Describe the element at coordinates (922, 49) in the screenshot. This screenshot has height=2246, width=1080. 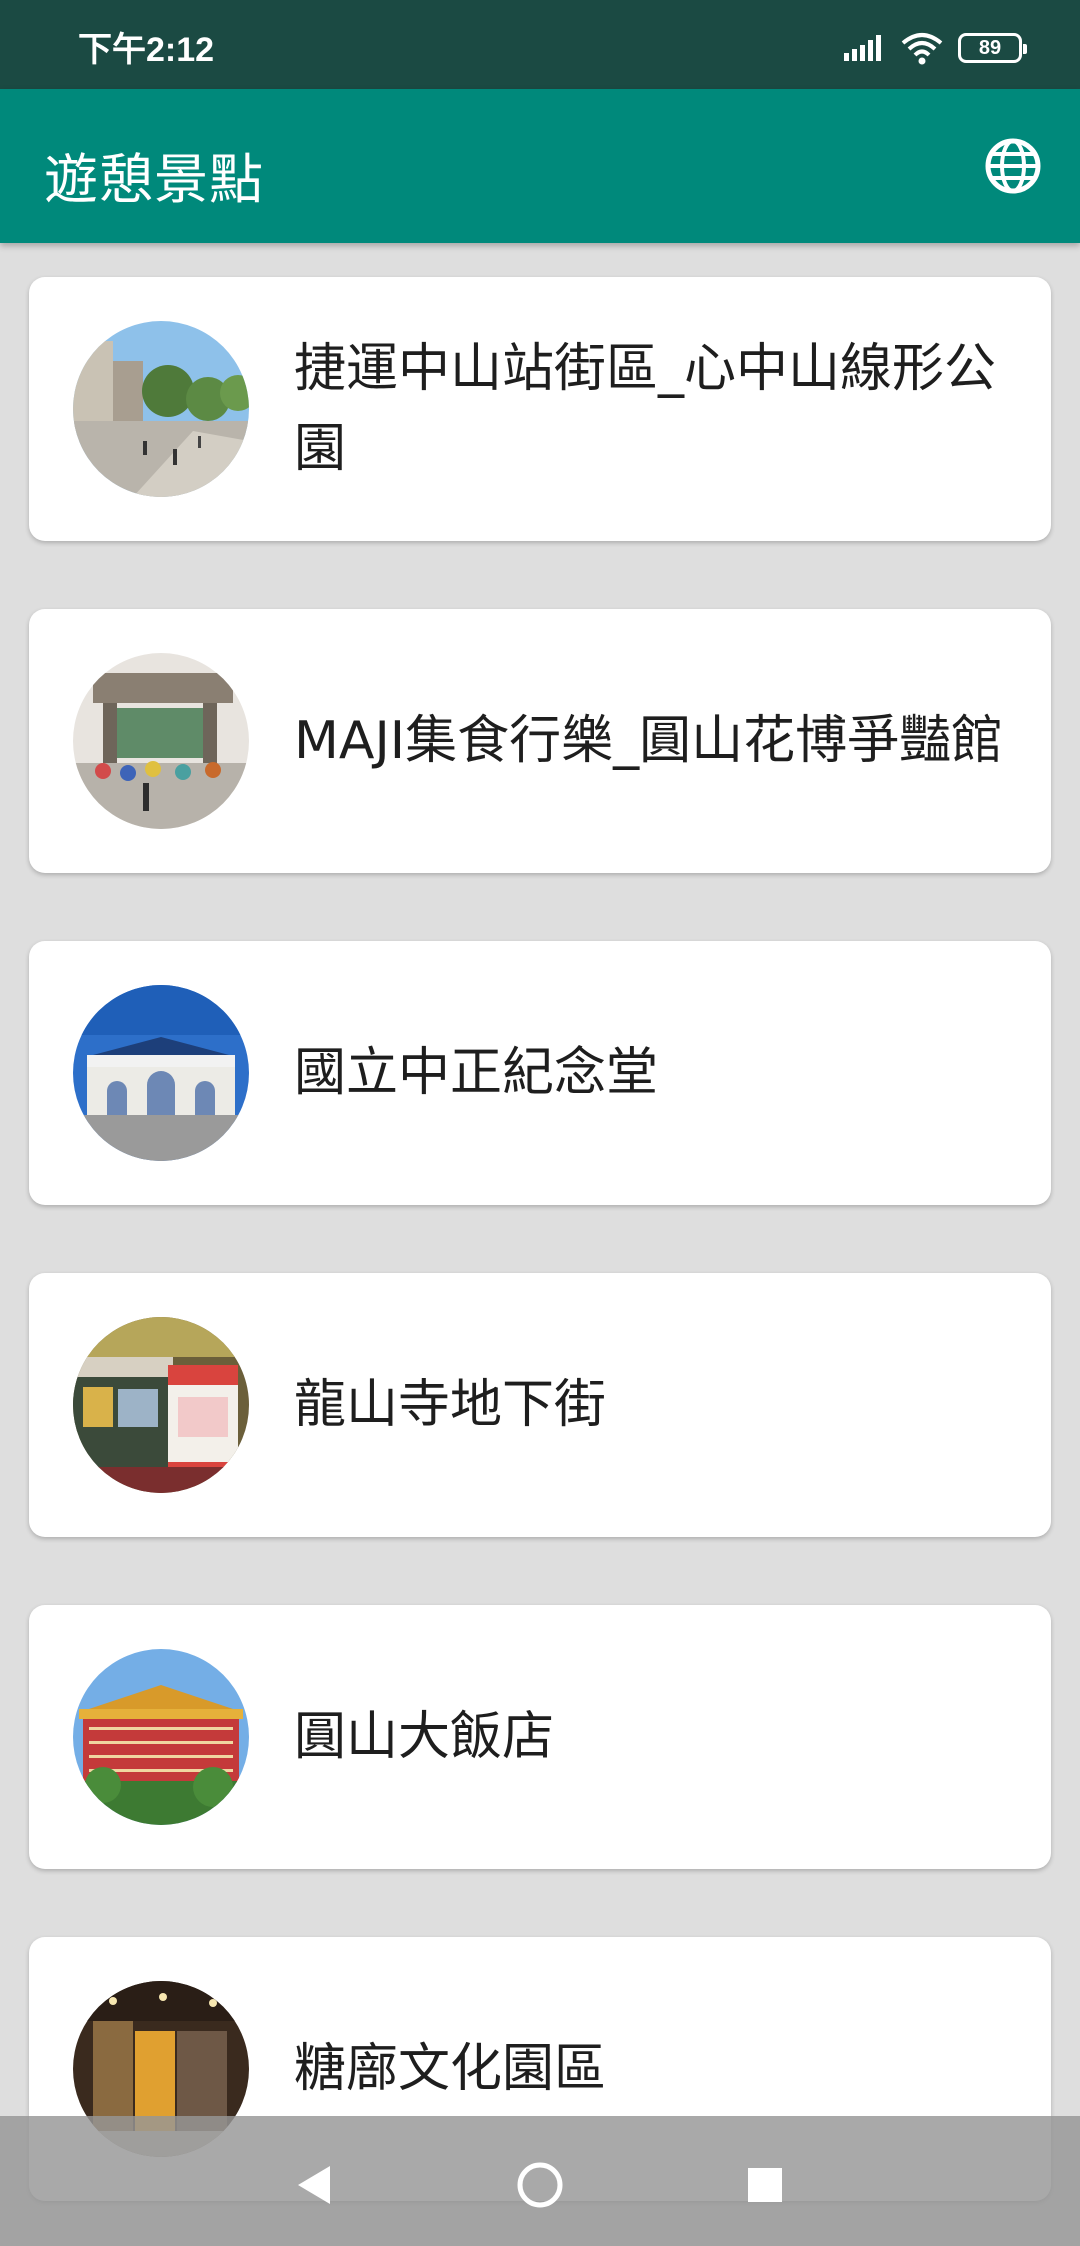
I see `wifi-icon` at that location.